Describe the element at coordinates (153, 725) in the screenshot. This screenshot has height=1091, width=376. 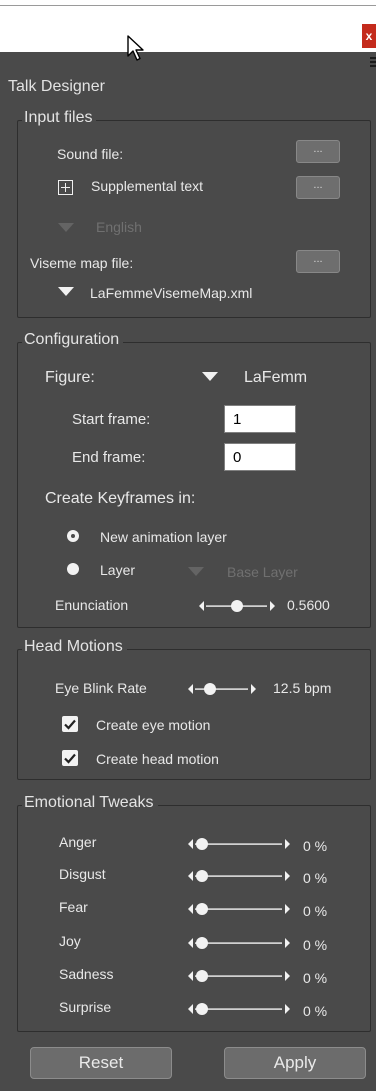
I see `create-eye-motion-label: Create eye motion` at that location.